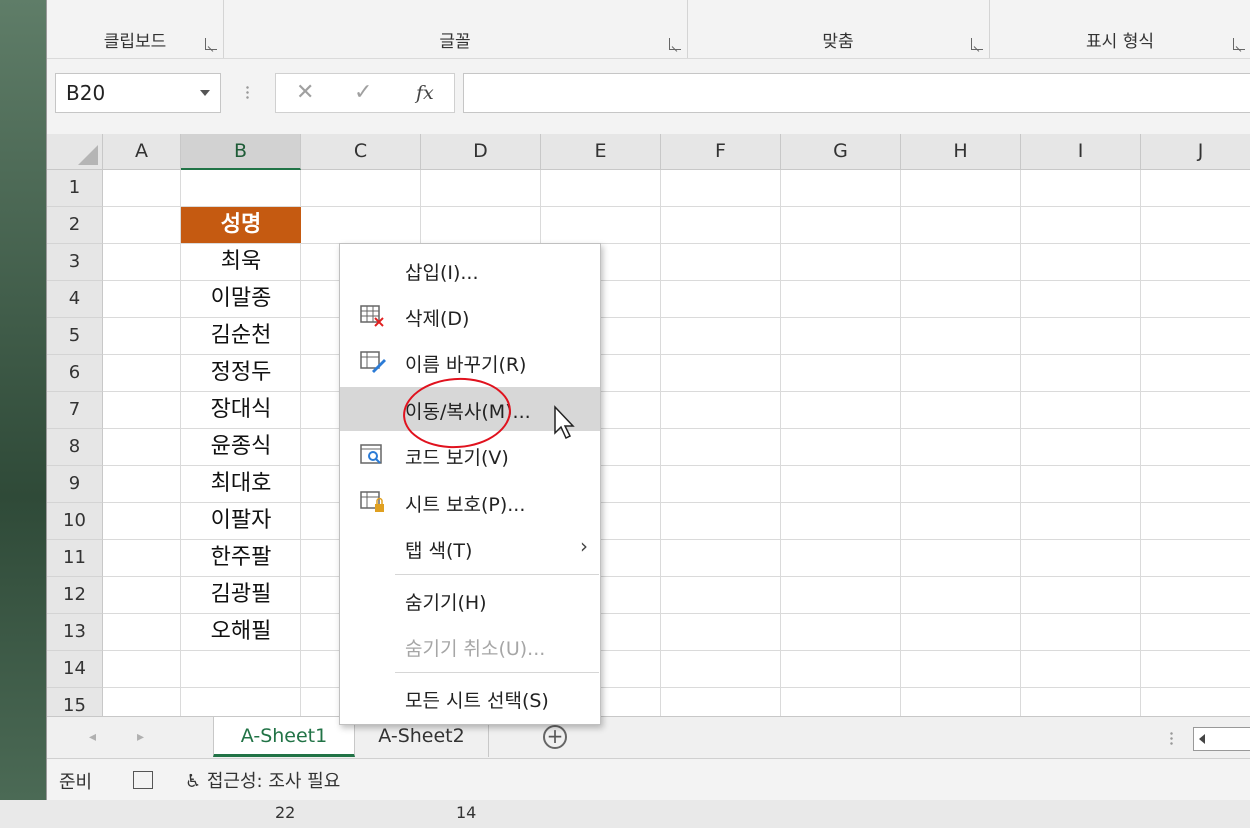 This screenshot has width=1250, height=828. What do you see at coordinates (648, 737) in the screenshot?
I see `sheet-tab-bar: ◂ ▸ A-Sheet1 A-Sheet2 +` at bounding box center [648, 737].